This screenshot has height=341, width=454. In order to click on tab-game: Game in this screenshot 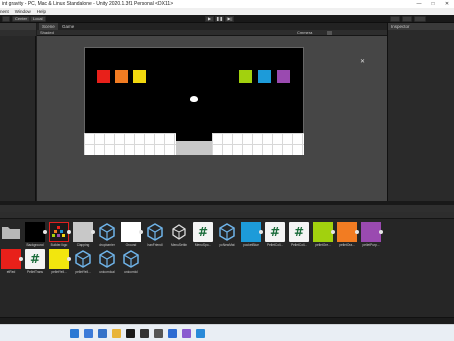, I will do `click(68, 26)`.